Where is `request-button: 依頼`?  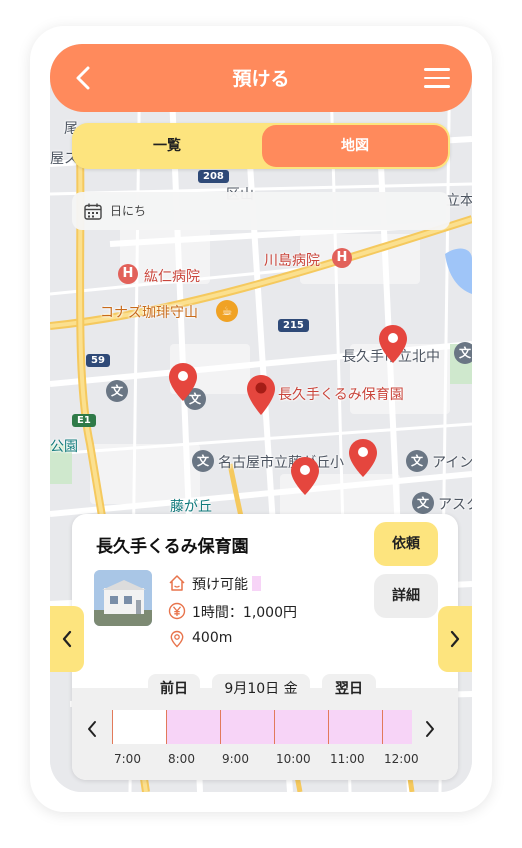
request-button: 依頼 is located at coordinates (406, 544).